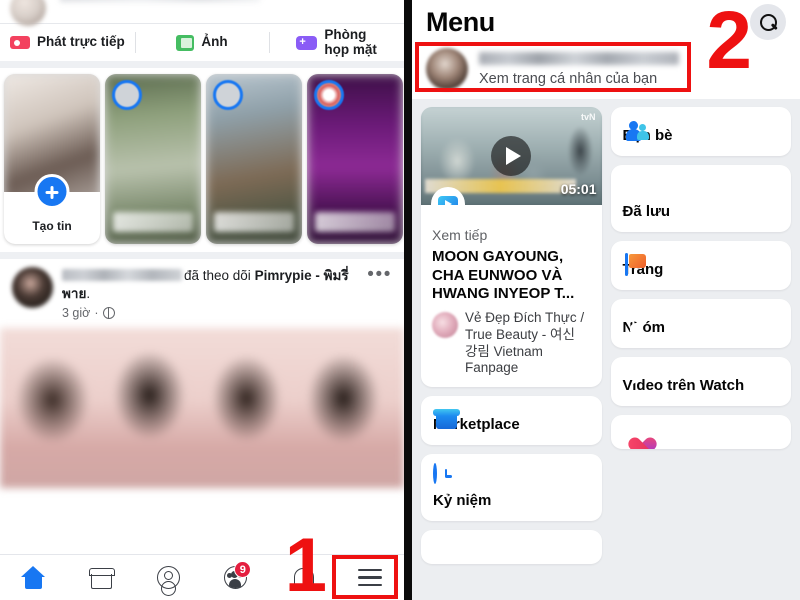 This screenshot has height=600, width=800. I want to click on person-icon, so click(168, 581).